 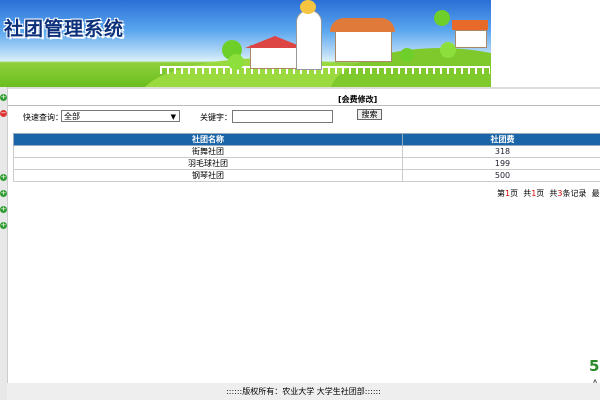 What do you see at coordinates (173, 117) in the screenshot?
I see `dropdown-arrow-icon: ▼` at bounding box center [173, 117].